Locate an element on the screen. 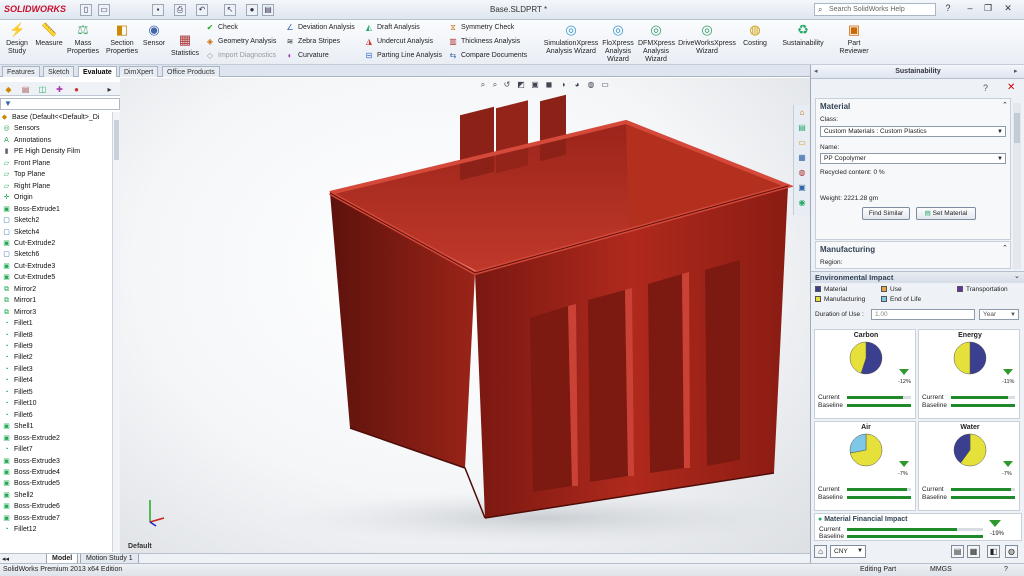 The height and width of the screenshot is (576, 1024). tree-item: ▱ Right Plane is located at coordinates (26, 186).